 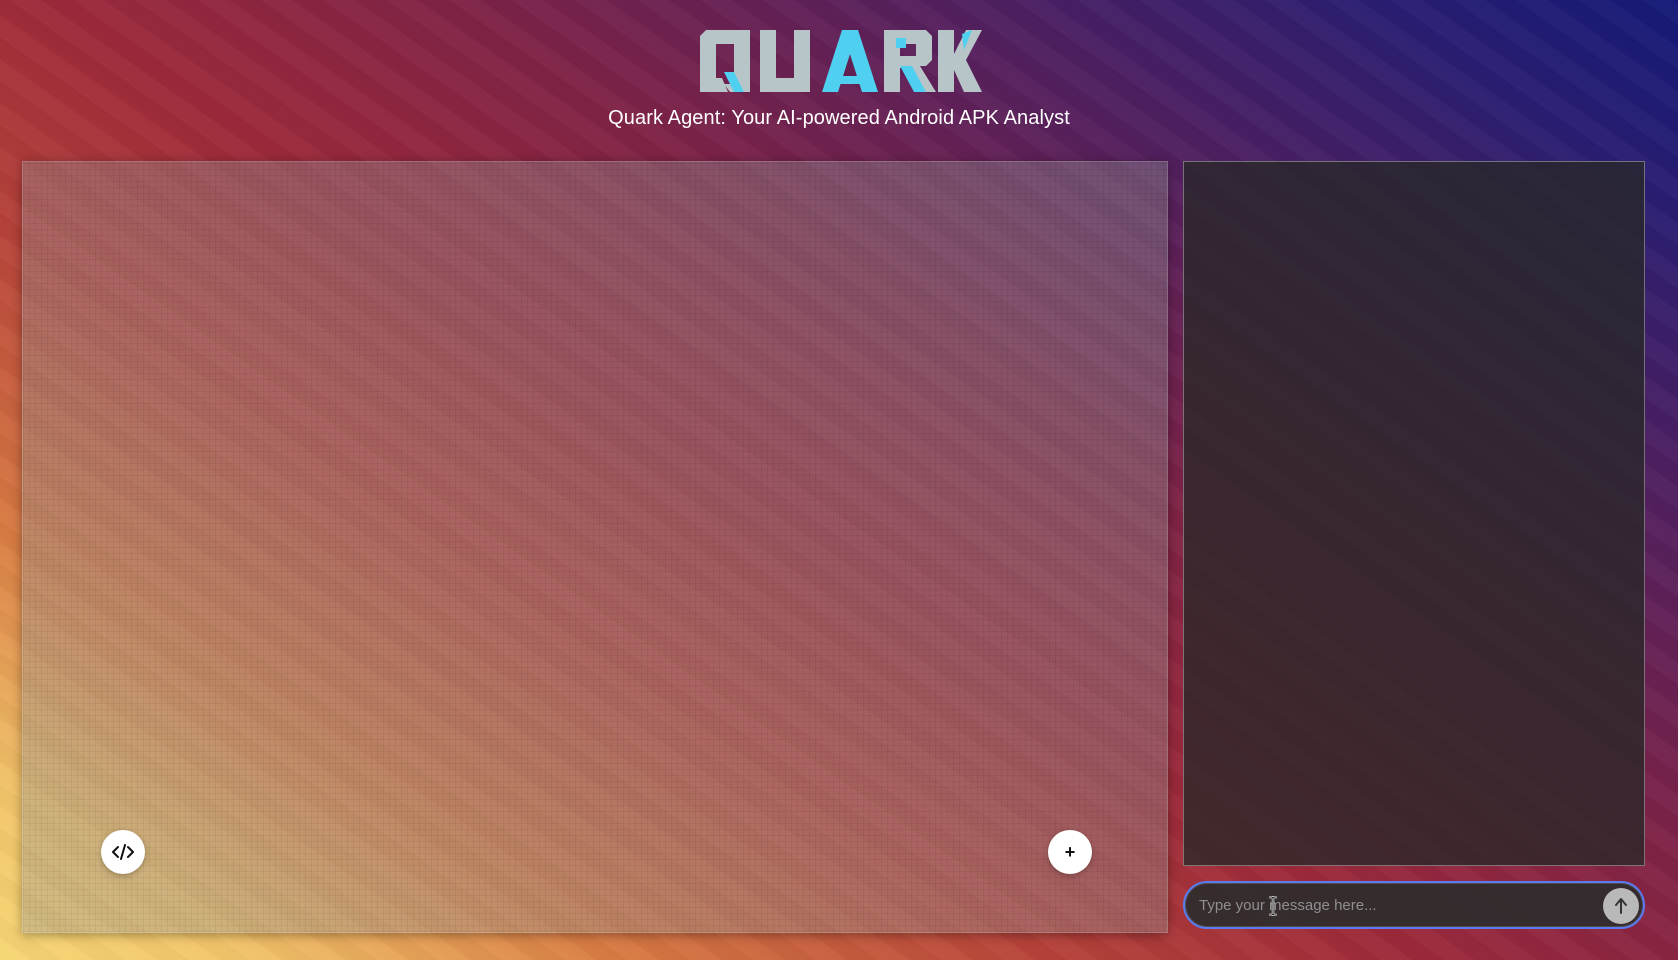 I want to click on code-icon, so click(x=123, y=852).